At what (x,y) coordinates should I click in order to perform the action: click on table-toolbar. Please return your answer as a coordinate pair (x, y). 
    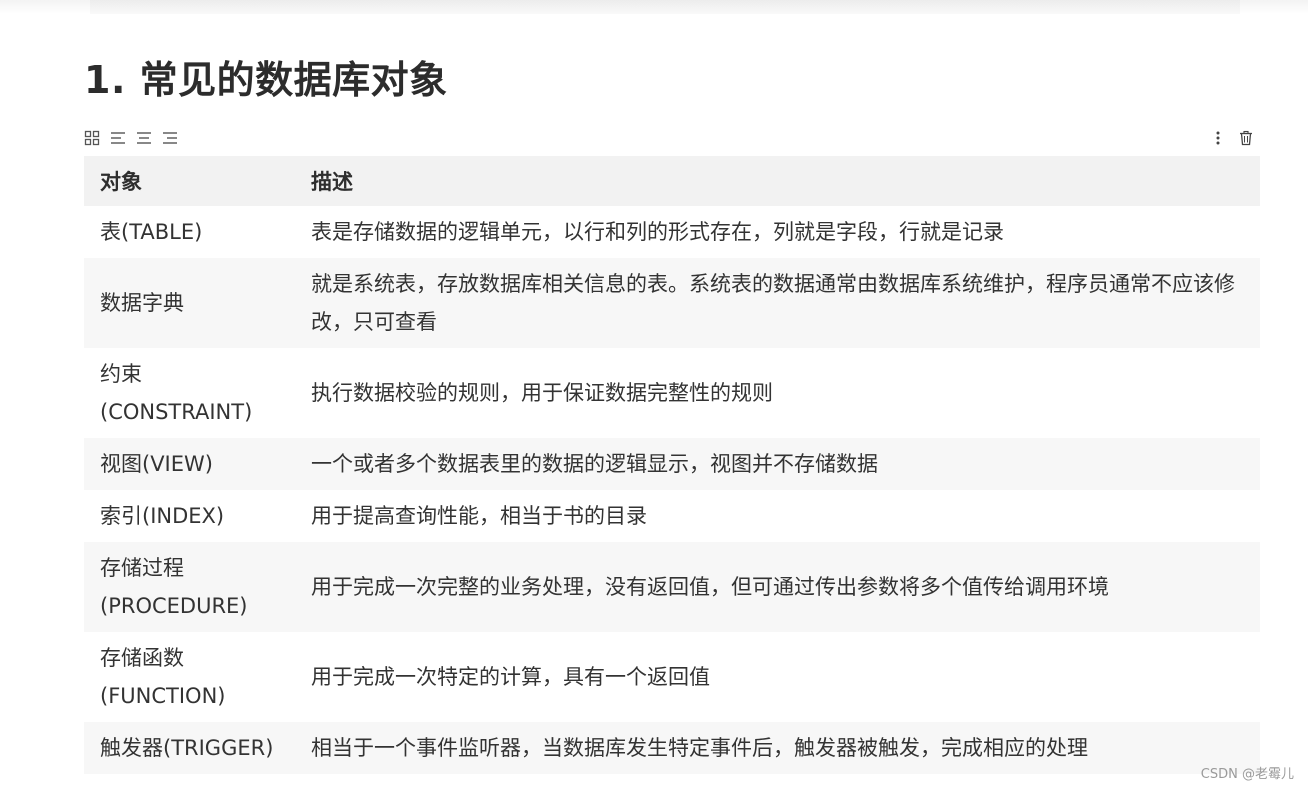
    Looking at the image, I should click on (672, 138).